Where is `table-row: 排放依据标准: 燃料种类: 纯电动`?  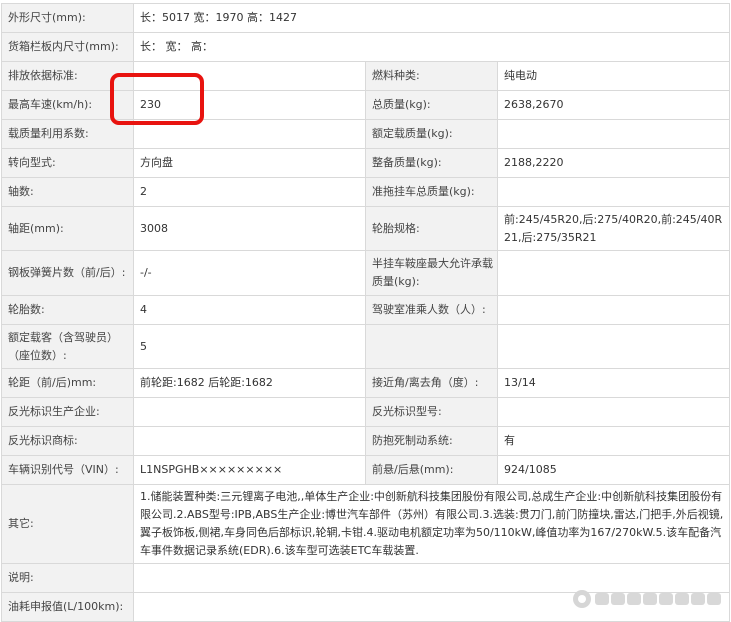 table-row: 排放依据标准: 燃料种类: 纯电动 is located at coordinates (366, 76).